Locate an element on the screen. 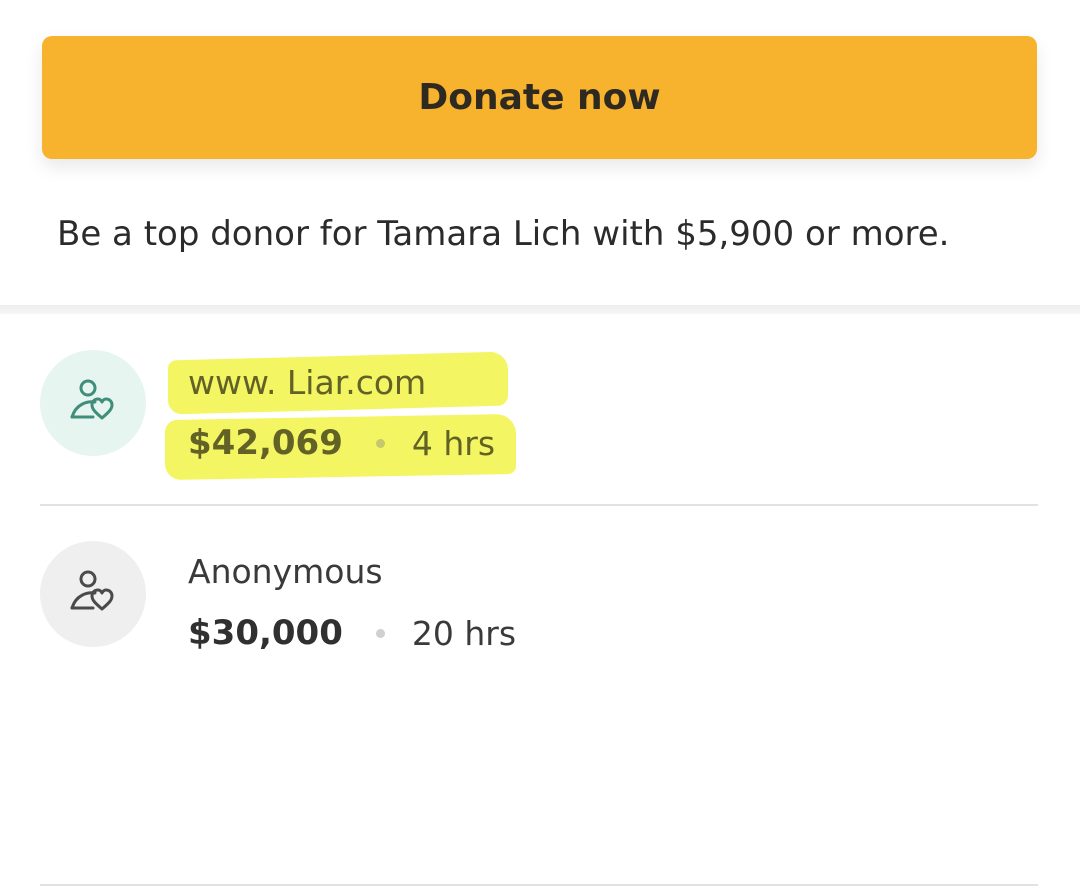 The width and height of the screenshot is (1080, 886). donate-now-button: Donate now is located at coordinates (539, 97).